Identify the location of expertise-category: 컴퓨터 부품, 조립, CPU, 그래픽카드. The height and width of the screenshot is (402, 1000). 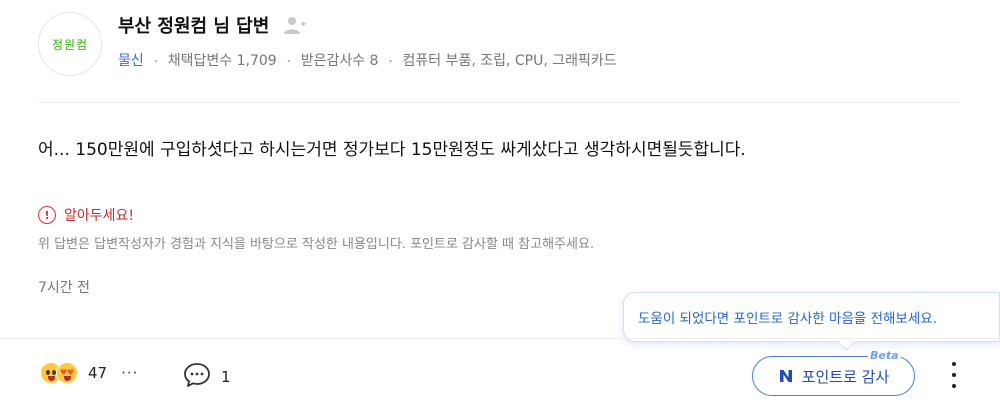
(509, 61).